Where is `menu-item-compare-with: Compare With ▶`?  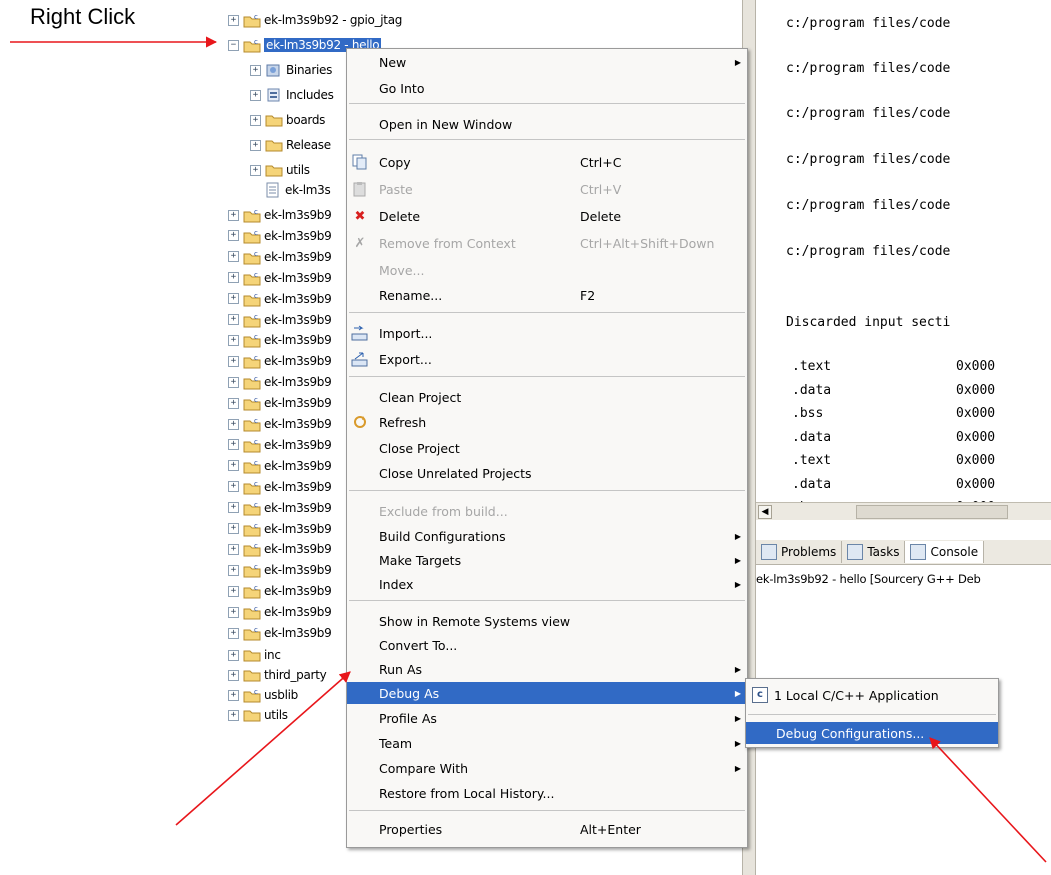 menu-item-compare-with: Compare With ▶ is located at coordinates (547, 768).